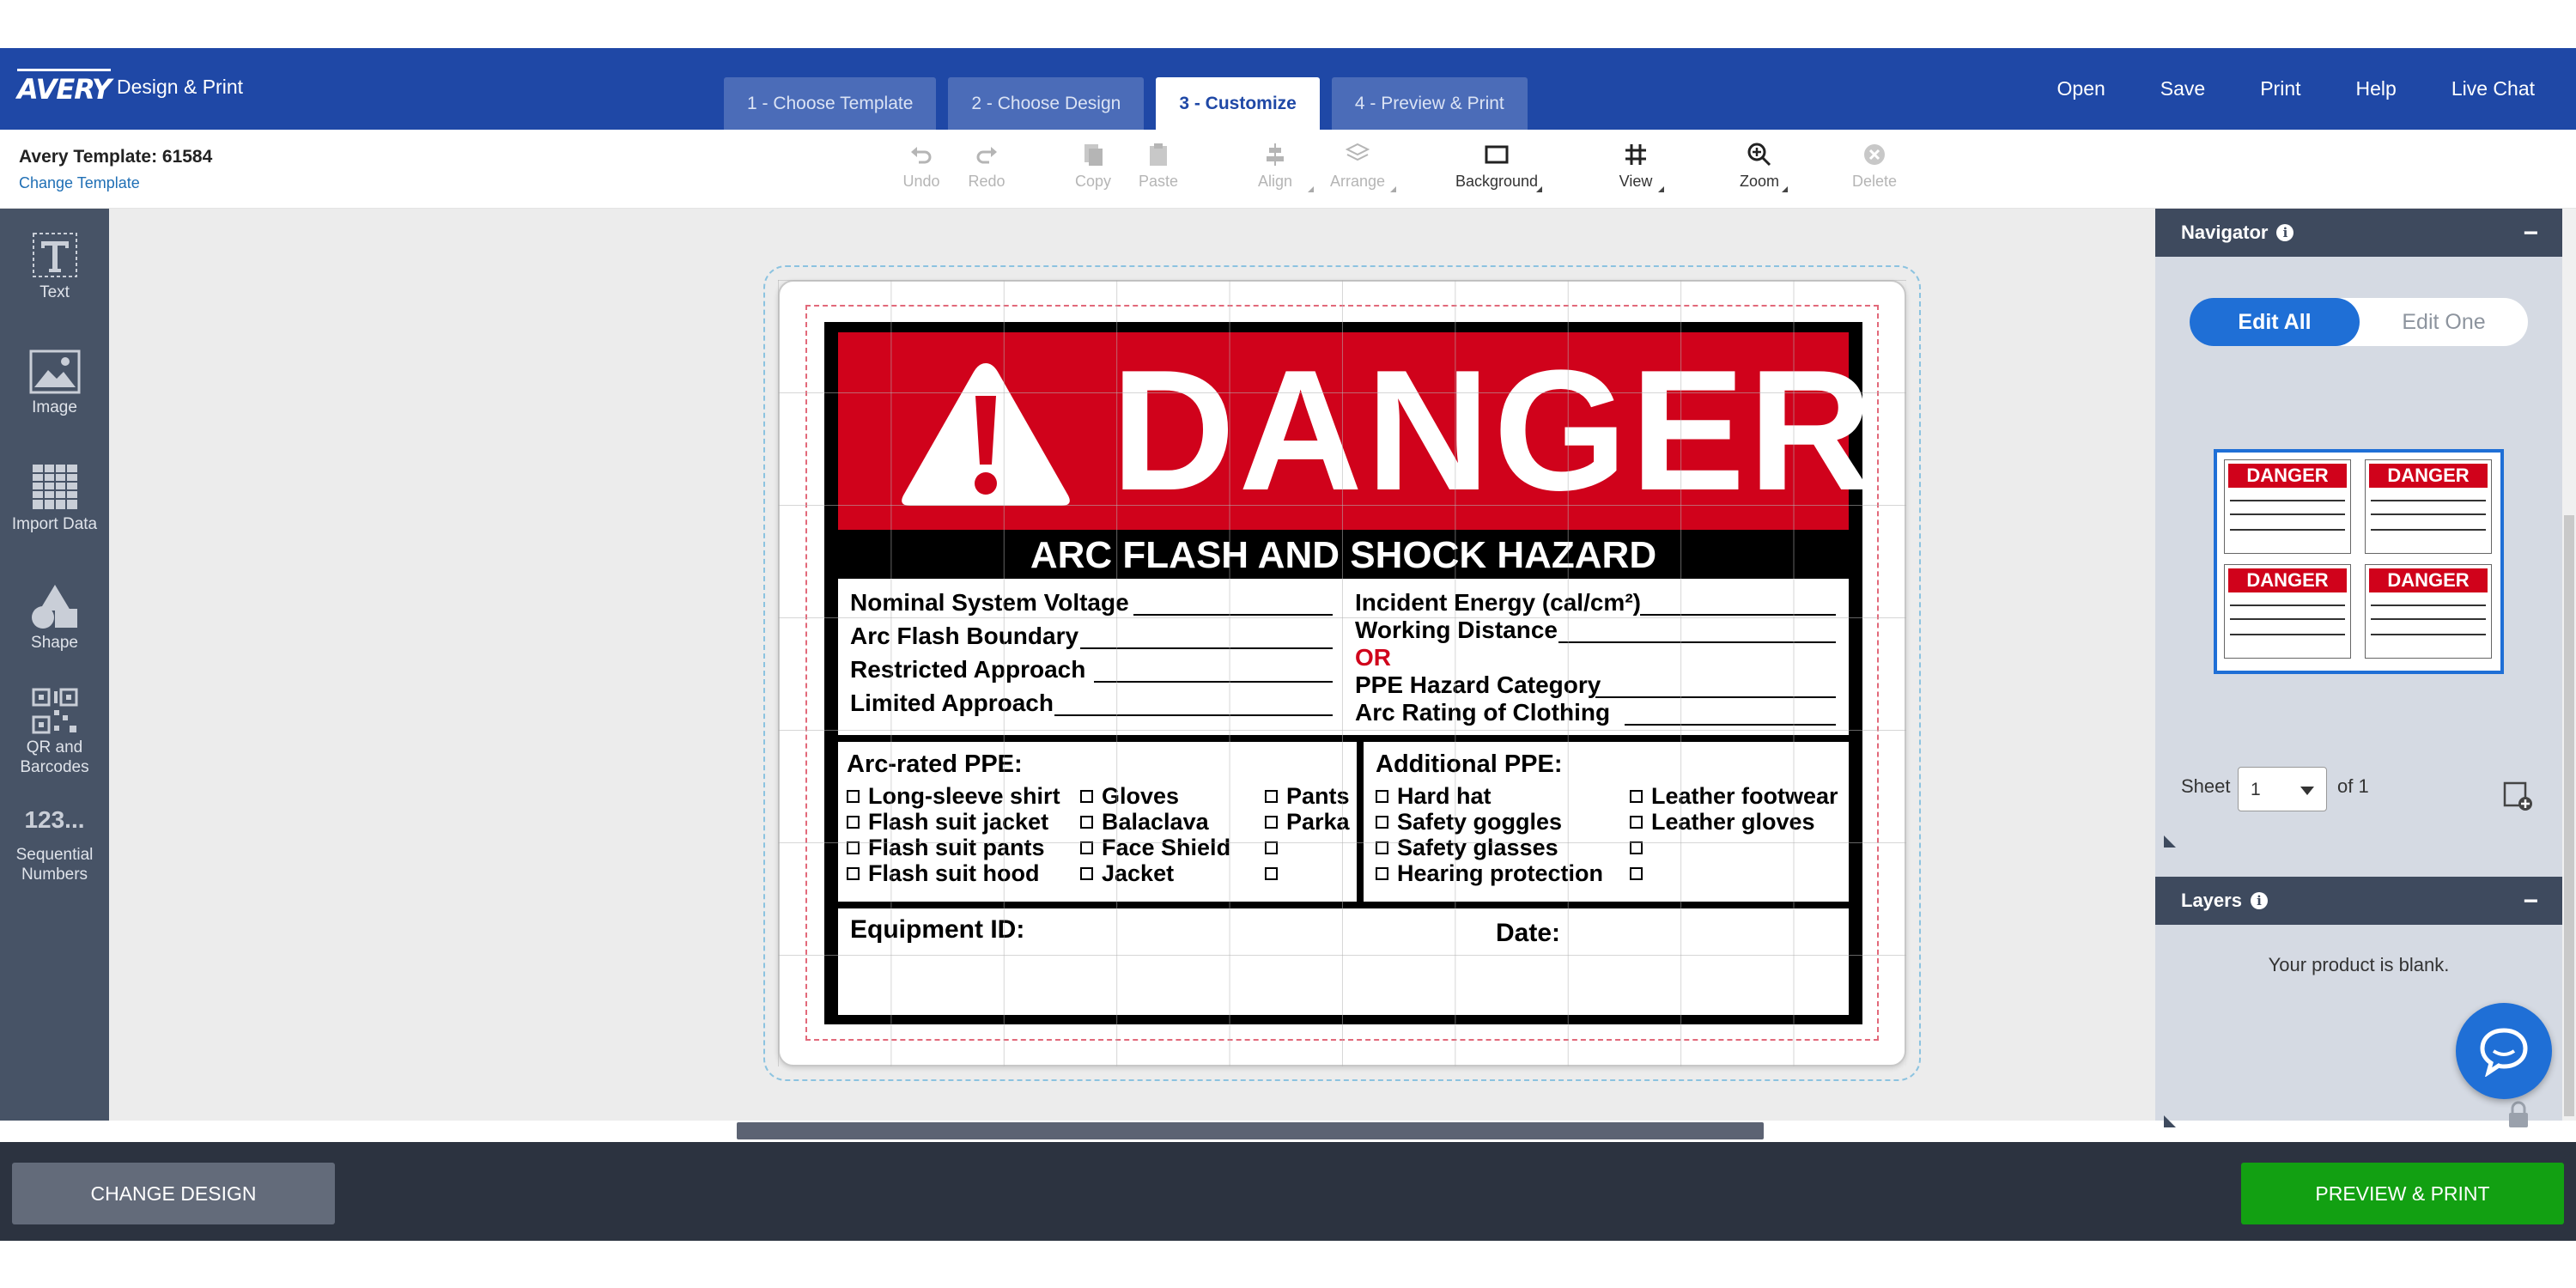 This screenshot has width=2576, height=1288. What do you see at coordinates (79, 183) in the screenshot?
I see `change-template-link: Change Template` at bounding box center [79, 183].